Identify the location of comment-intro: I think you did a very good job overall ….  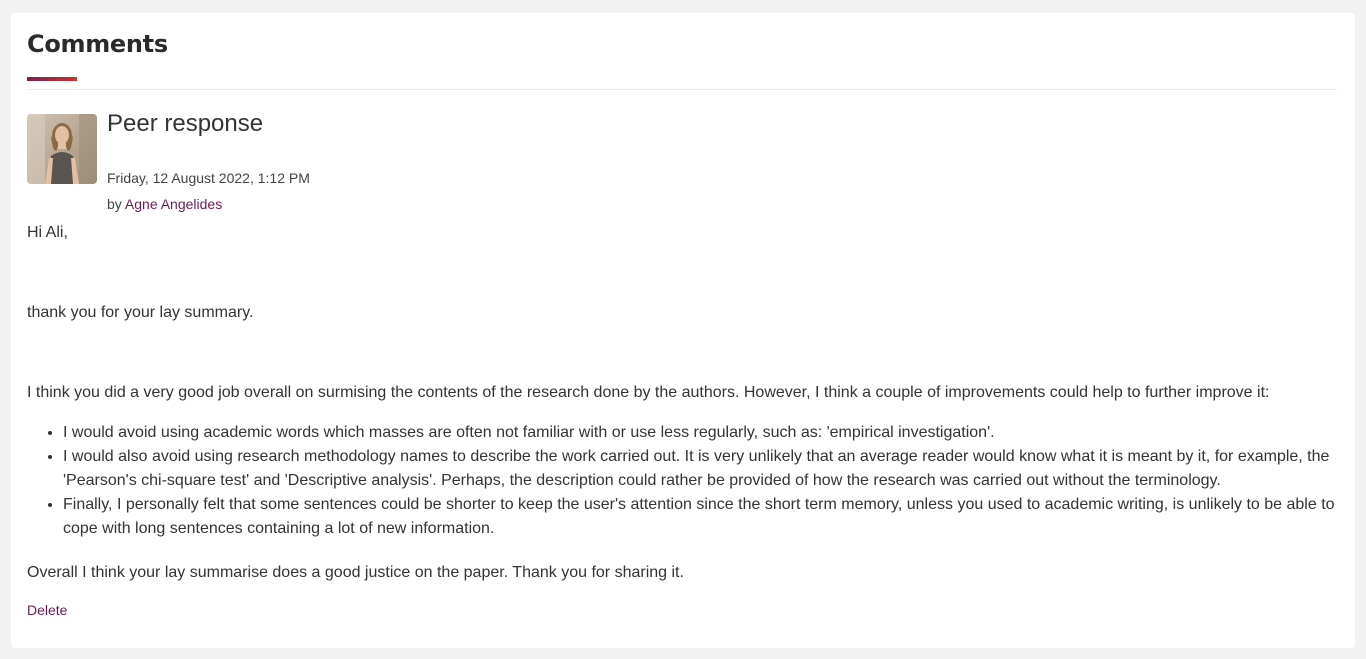
(648, 392).